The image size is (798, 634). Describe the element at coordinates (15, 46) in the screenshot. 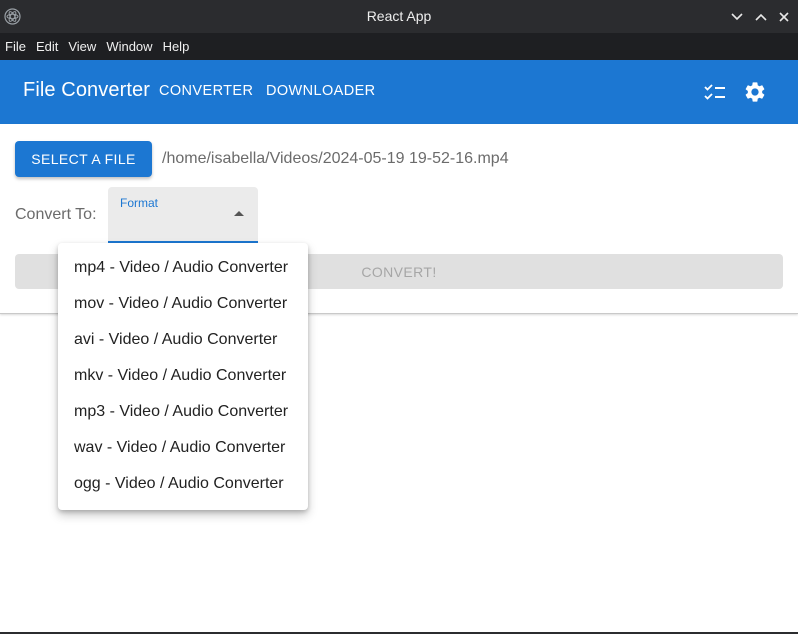

I see `menu-file: File` at that location.